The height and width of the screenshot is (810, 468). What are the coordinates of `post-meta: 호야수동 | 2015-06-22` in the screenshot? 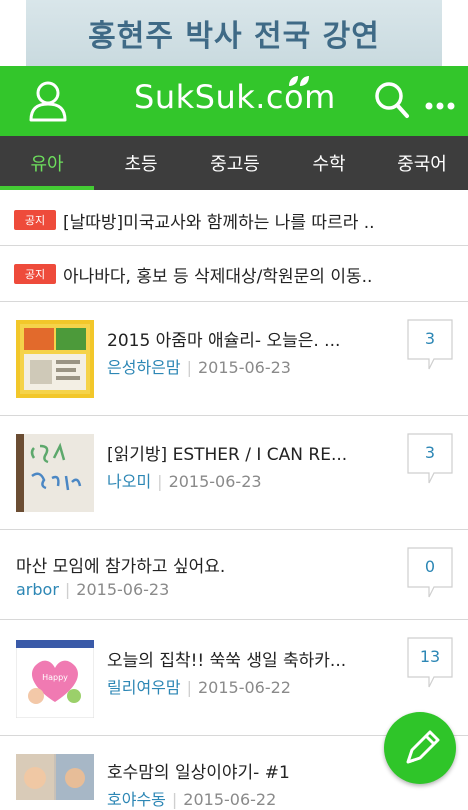 It's located at (191, 798).